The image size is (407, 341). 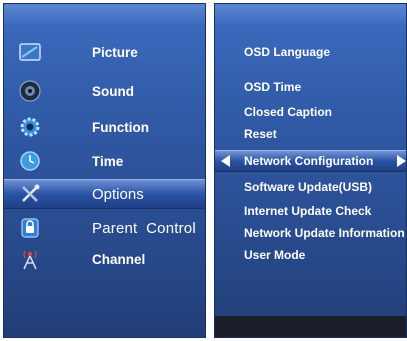 What do you see at coordinates (30, 91) in the screenshot?
I see `sound-icon` at bounding box center [30, 91].